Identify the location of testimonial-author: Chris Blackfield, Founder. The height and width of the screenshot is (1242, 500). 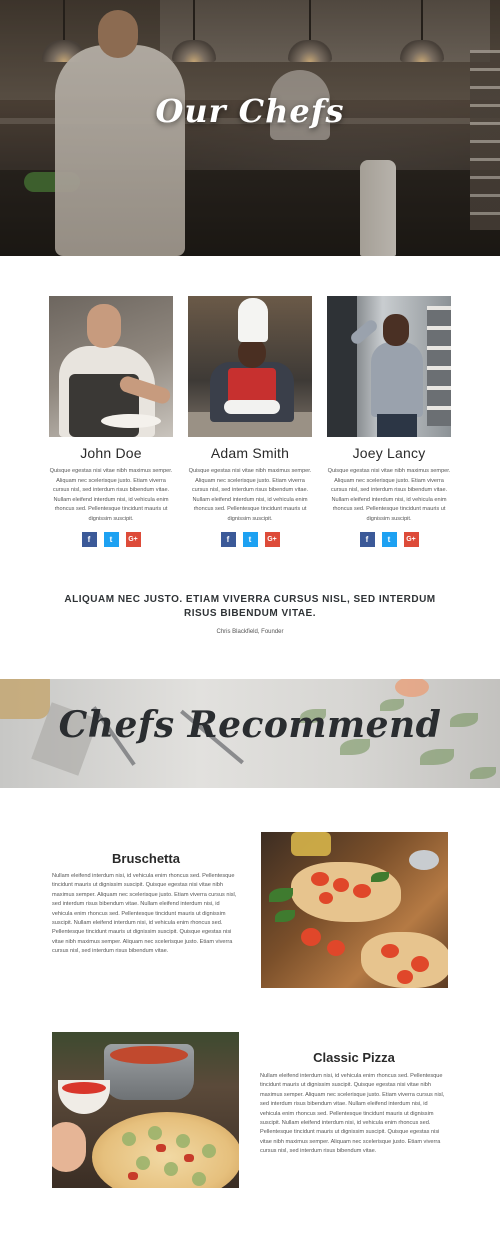
(250, 632).